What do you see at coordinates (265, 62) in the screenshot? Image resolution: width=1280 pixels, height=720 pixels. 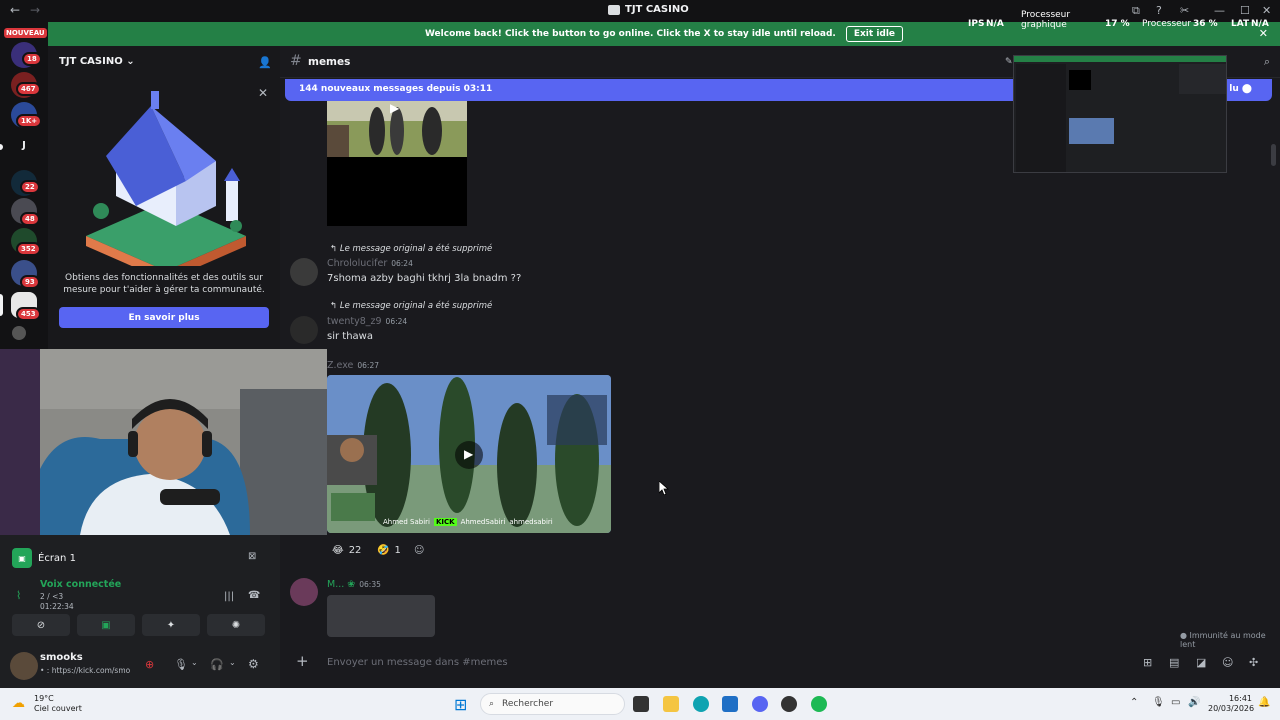 I see `invite-people-icon: 👤` at bounding box center [265, 62].